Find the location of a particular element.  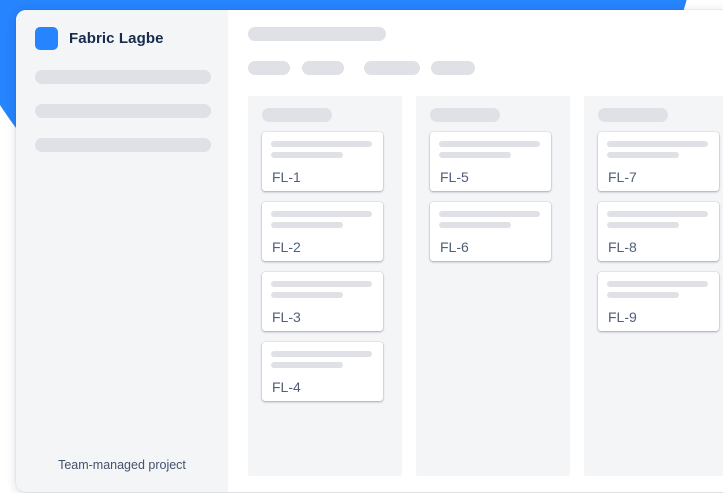

issue-key: FL-5 is located at coordinates (454, 177).